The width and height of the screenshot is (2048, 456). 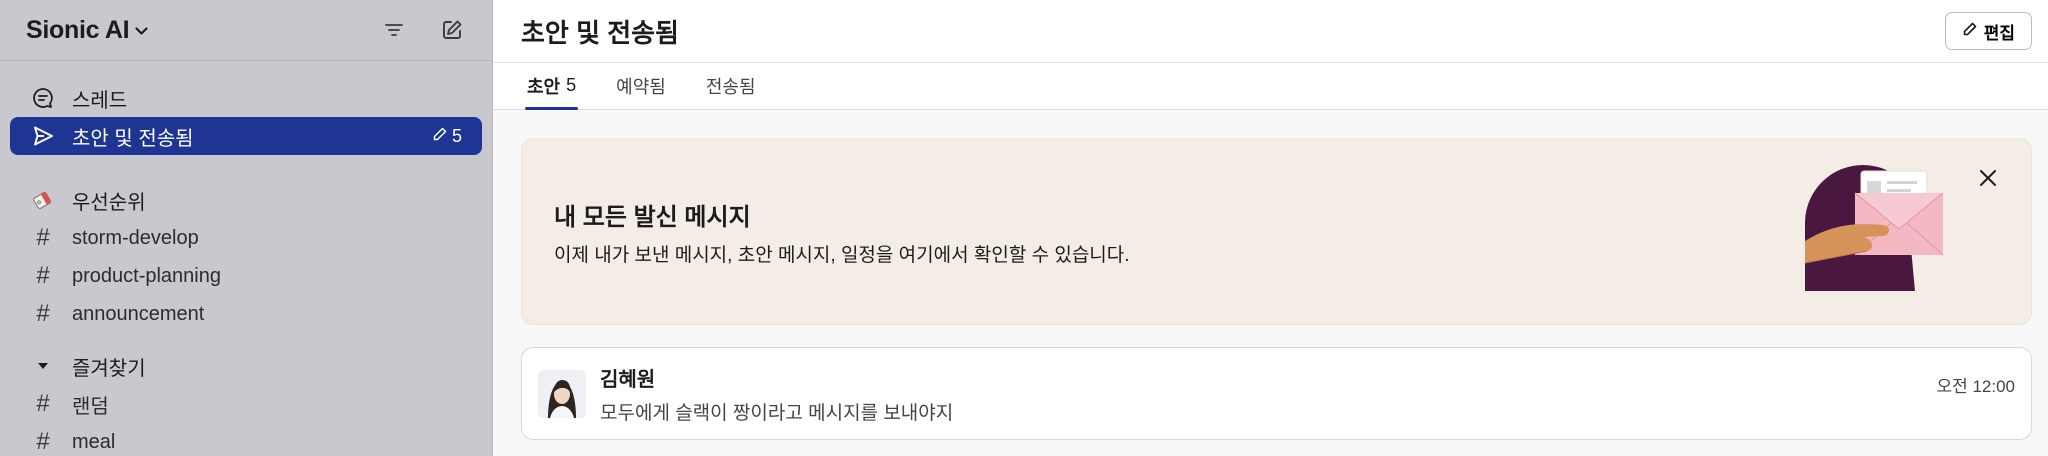 What do you see at coordinates (652, 217) in the screenshot?
I see `banner-title: 내 모든 발신 메시지` at bounding box center [652, 217].